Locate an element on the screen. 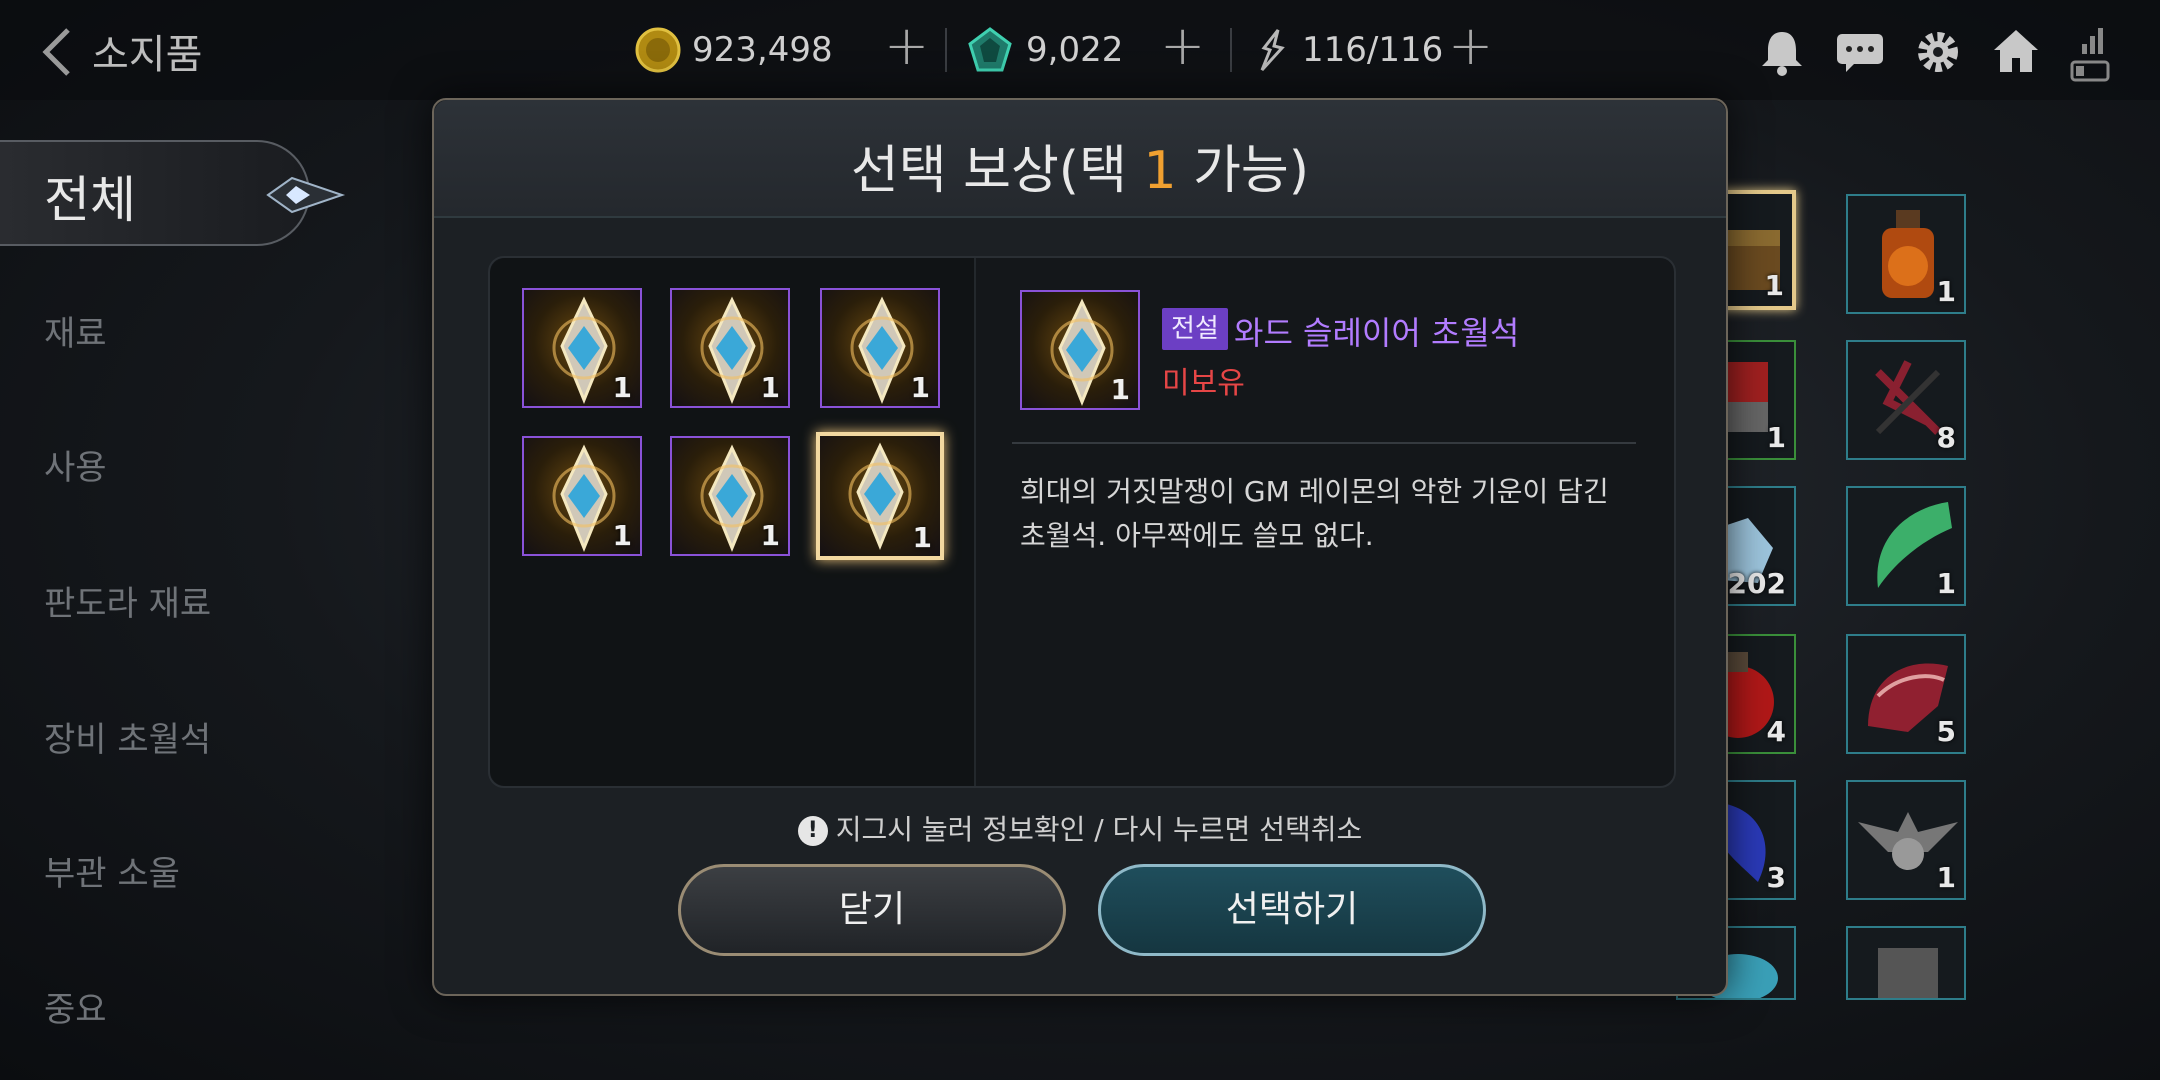 The height and width of the screenshot is (1080, 2160). gem-amount: 9,022 is located at coordinates (1075, 50).